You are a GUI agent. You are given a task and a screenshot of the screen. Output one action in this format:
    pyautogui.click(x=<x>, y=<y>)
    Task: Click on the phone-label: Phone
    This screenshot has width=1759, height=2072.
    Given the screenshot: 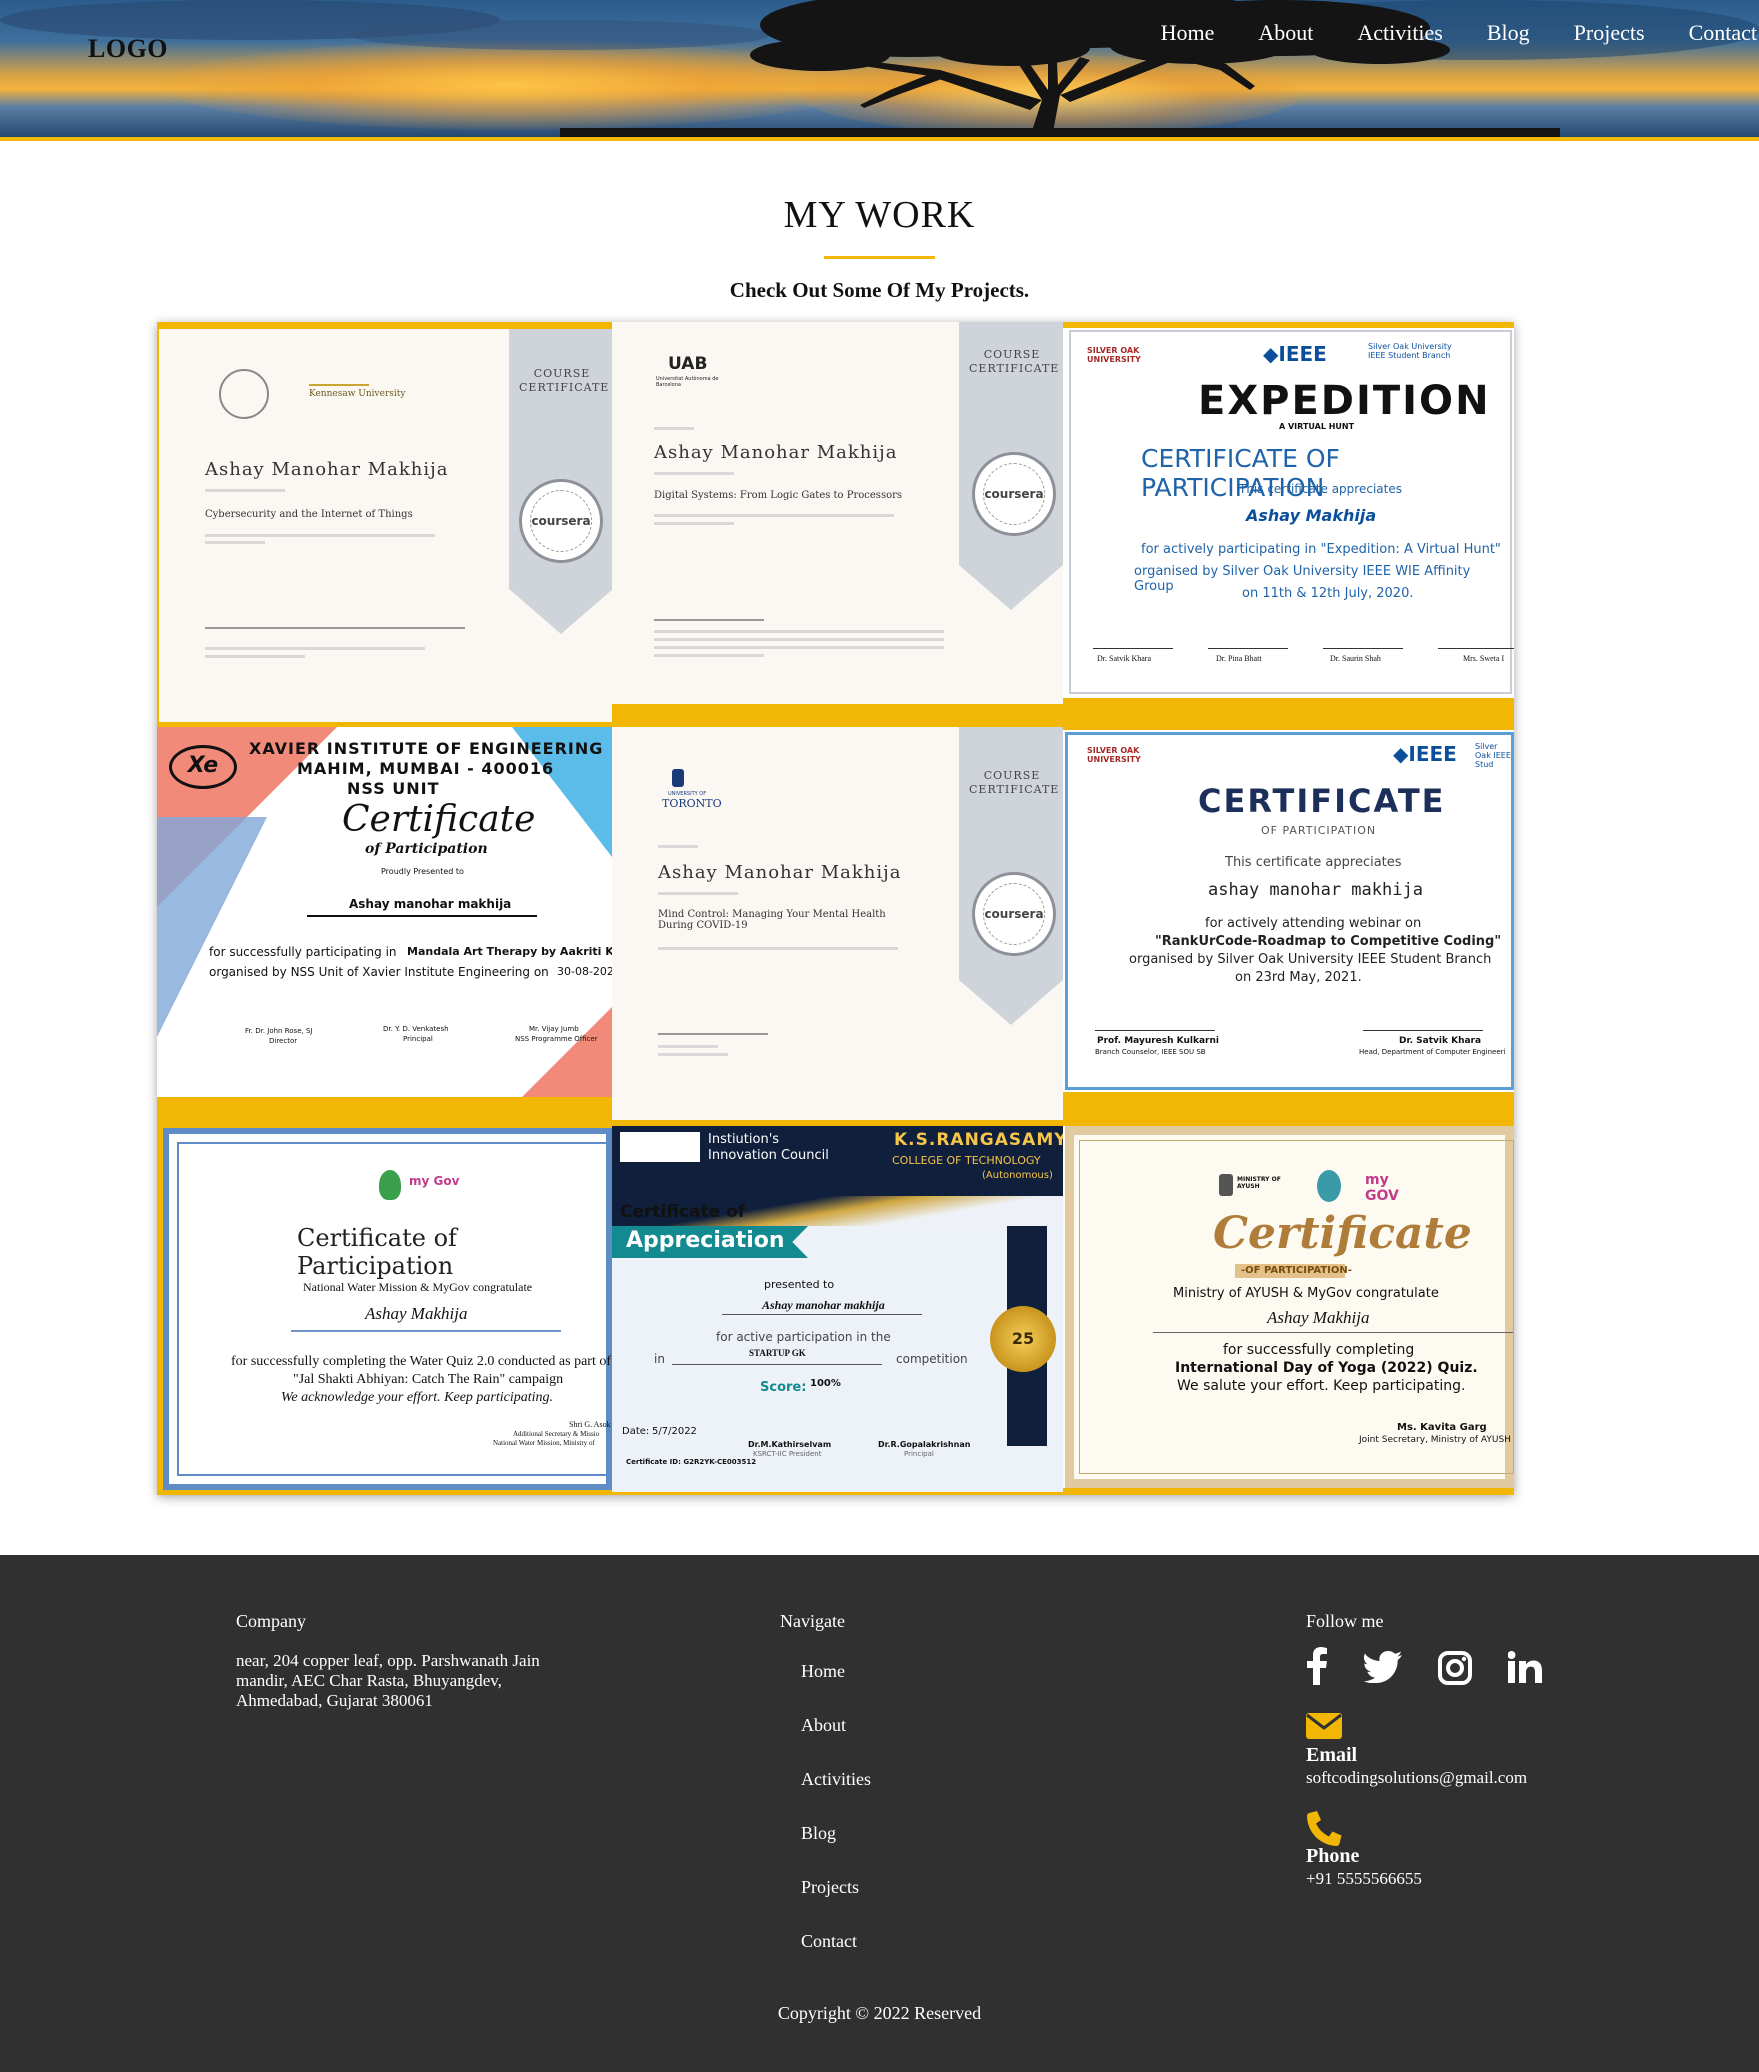 What is the action you would take?
    pyautogui.click(x=1333, y=1856)
    